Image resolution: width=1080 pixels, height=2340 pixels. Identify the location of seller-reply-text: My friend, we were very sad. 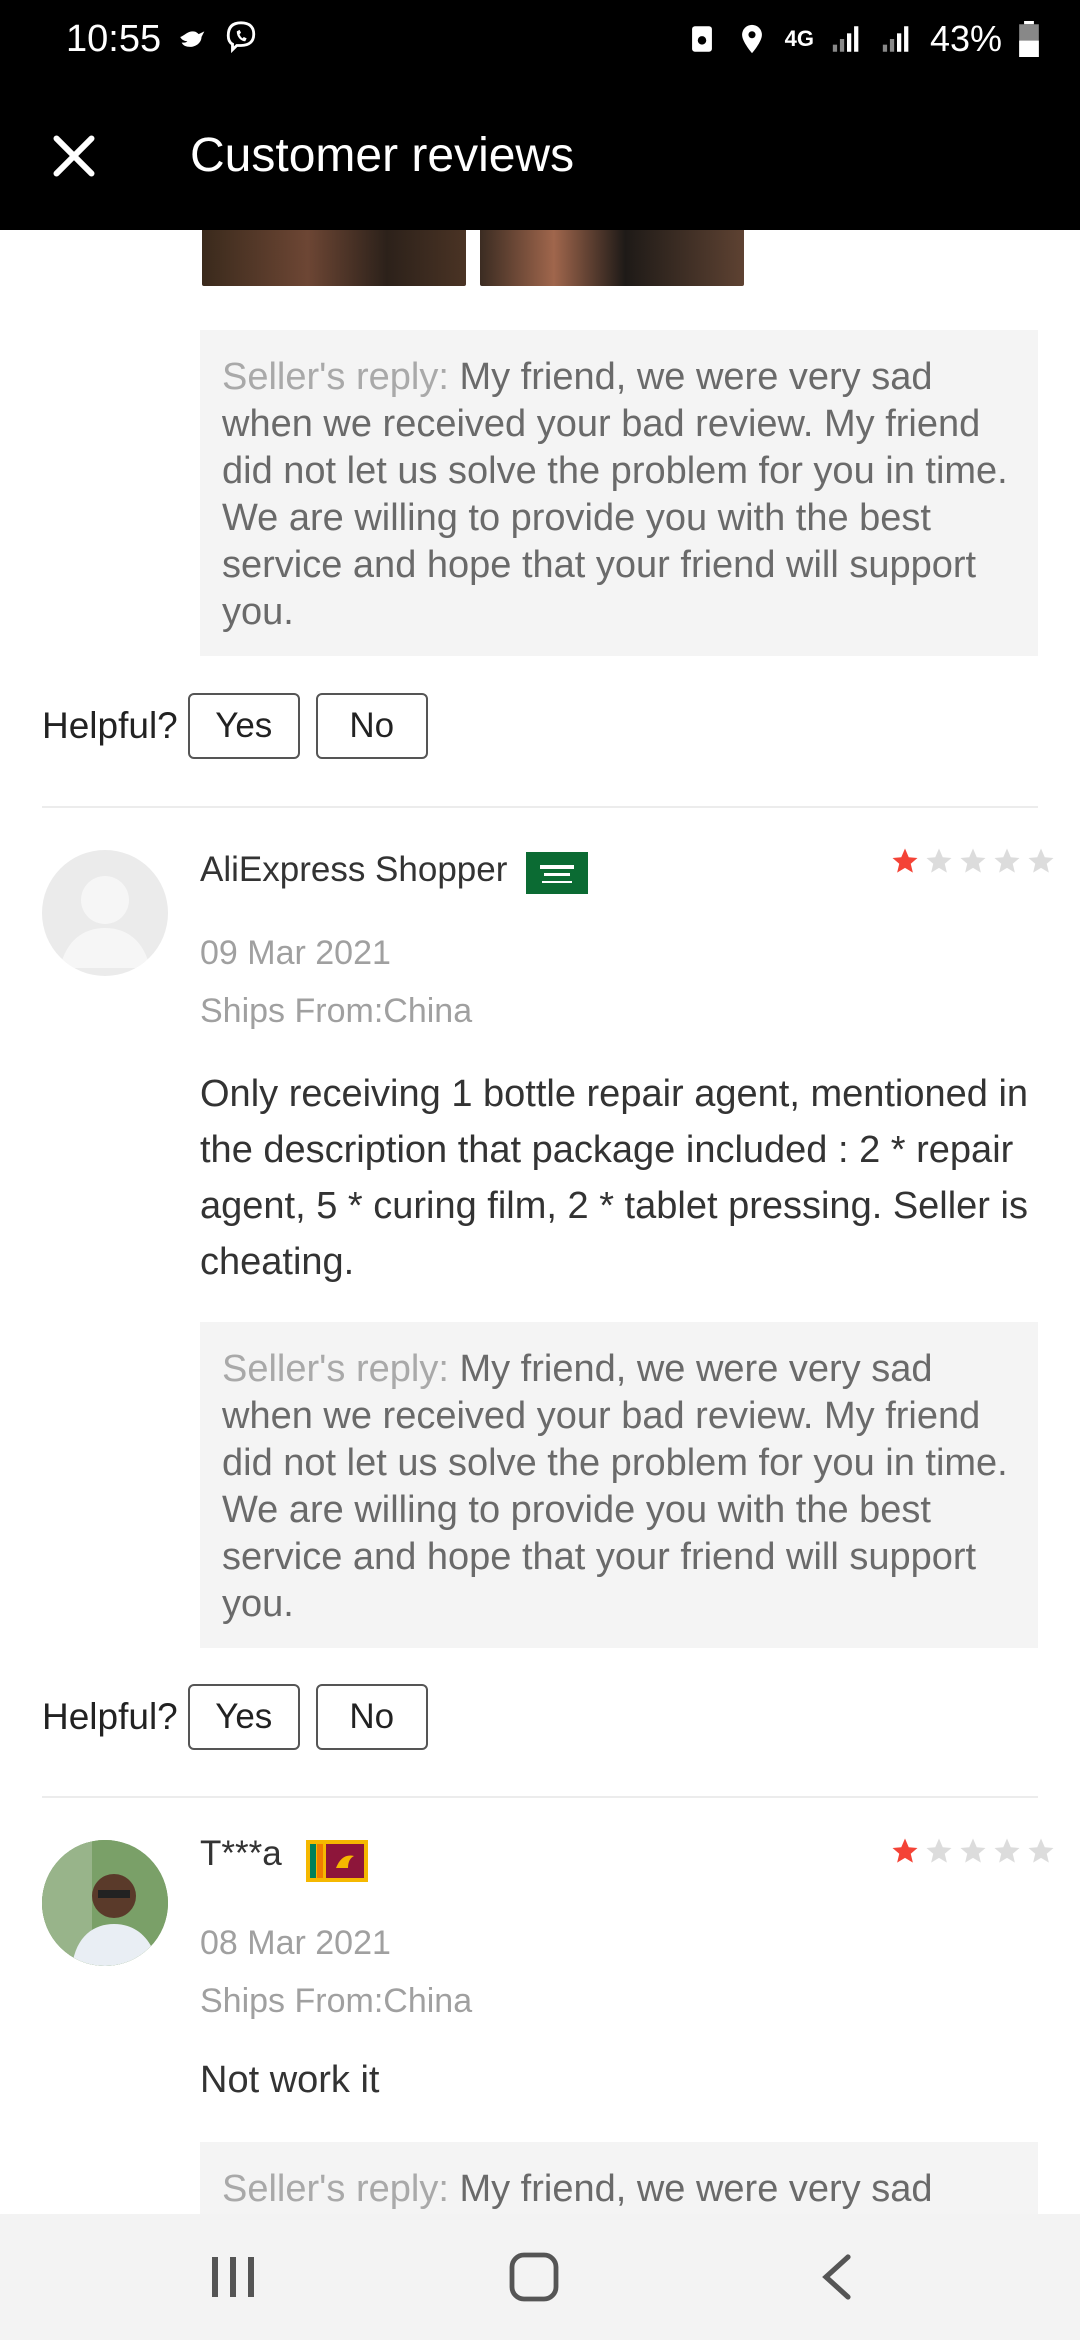
(690, 2189).